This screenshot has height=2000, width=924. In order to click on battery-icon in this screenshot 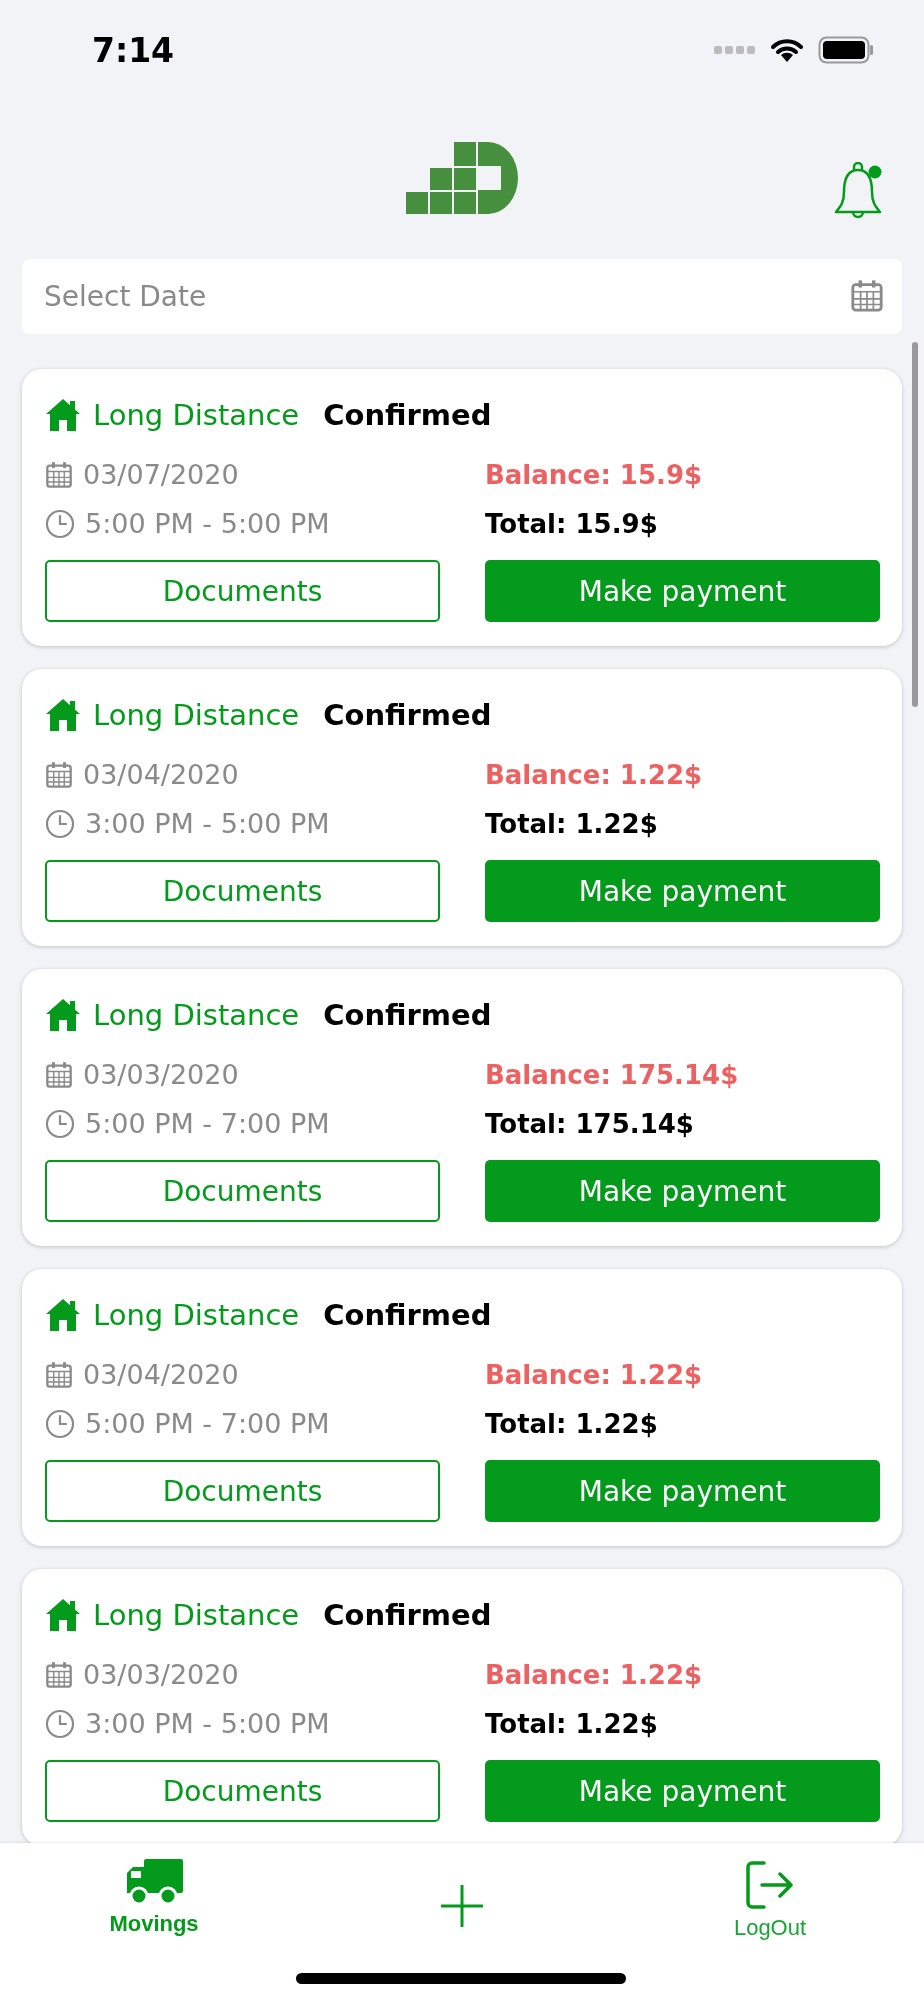, I will do `click(846, 50)`.